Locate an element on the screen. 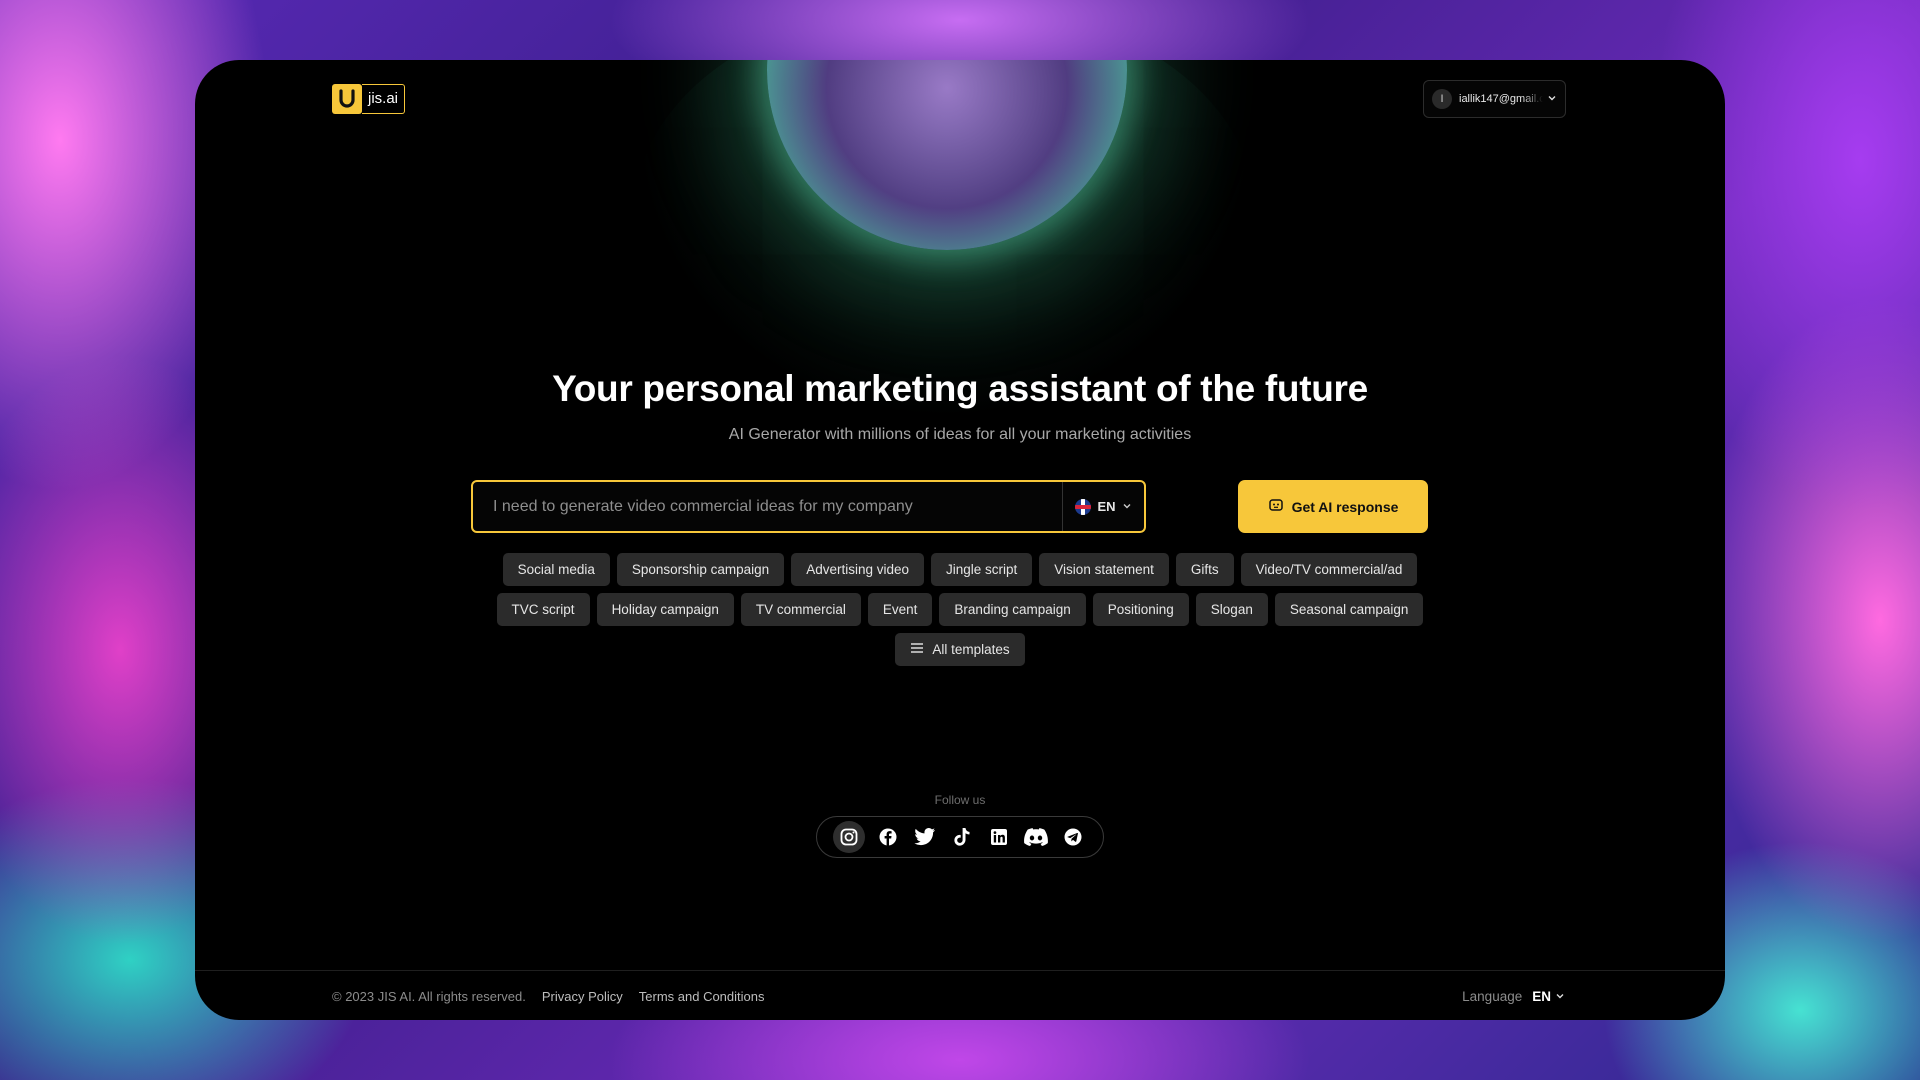 Image resolution: width=1920 pixels, height=1080 pixels. tiktok-icon is located at coordinates (962, 837).